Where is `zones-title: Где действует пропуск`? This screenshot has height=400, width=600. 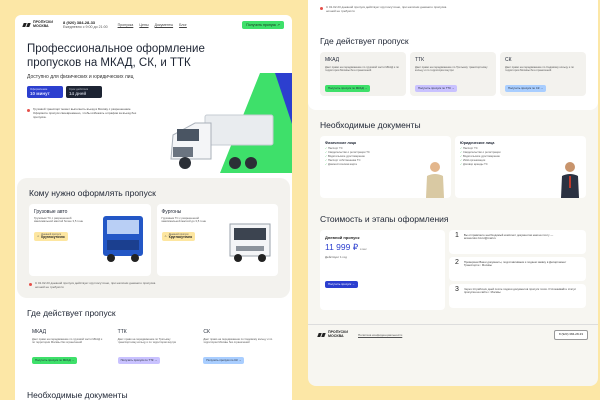
zones-title: Где действует пропуск is located at coordinates (71, 312).